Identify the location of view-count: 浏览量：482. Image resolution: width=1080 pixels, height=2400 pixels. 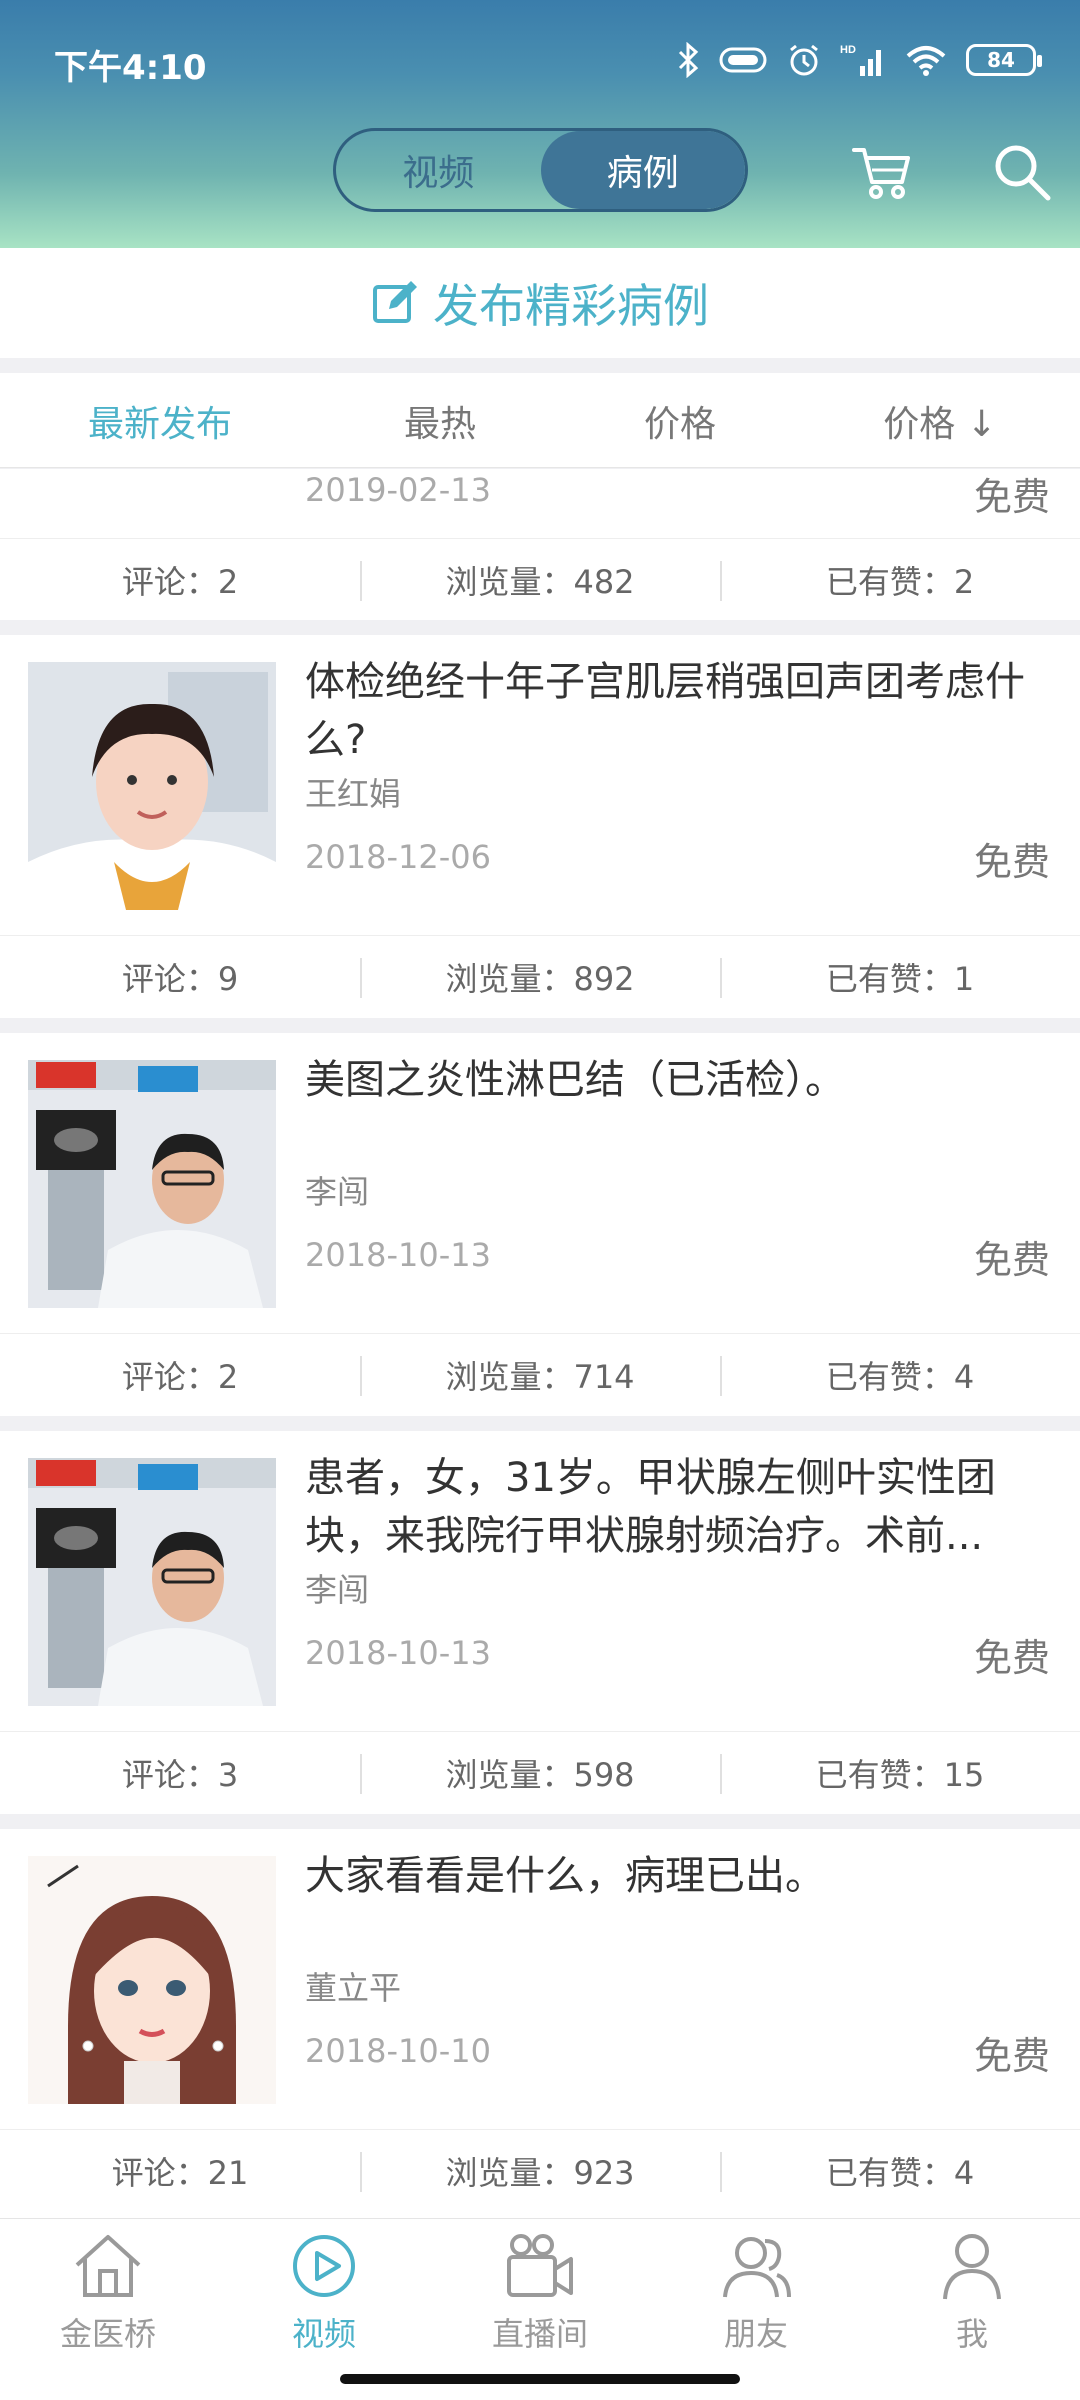
(540, 579).